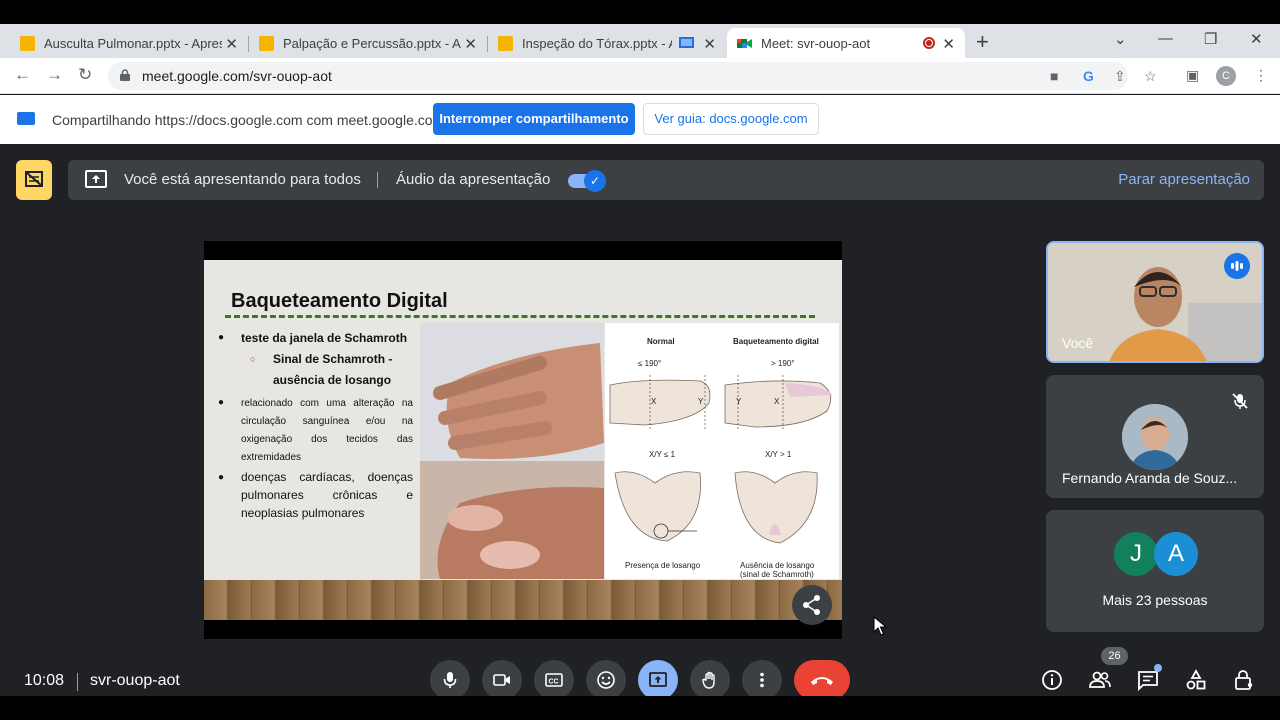 The height and width of the screenshot is (720, 1280). I want to click on people-button, so click(1100, 680).